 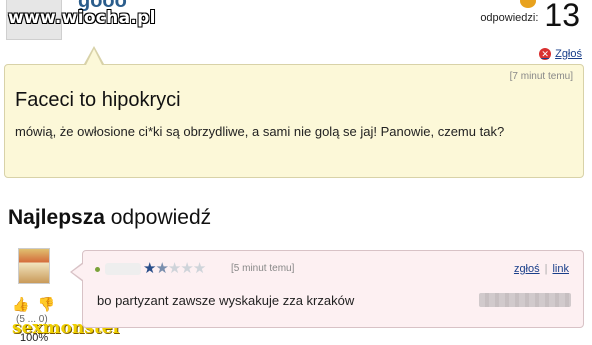 I want to click on rating-stars: ★★★★★, so click(x=174, y=268).